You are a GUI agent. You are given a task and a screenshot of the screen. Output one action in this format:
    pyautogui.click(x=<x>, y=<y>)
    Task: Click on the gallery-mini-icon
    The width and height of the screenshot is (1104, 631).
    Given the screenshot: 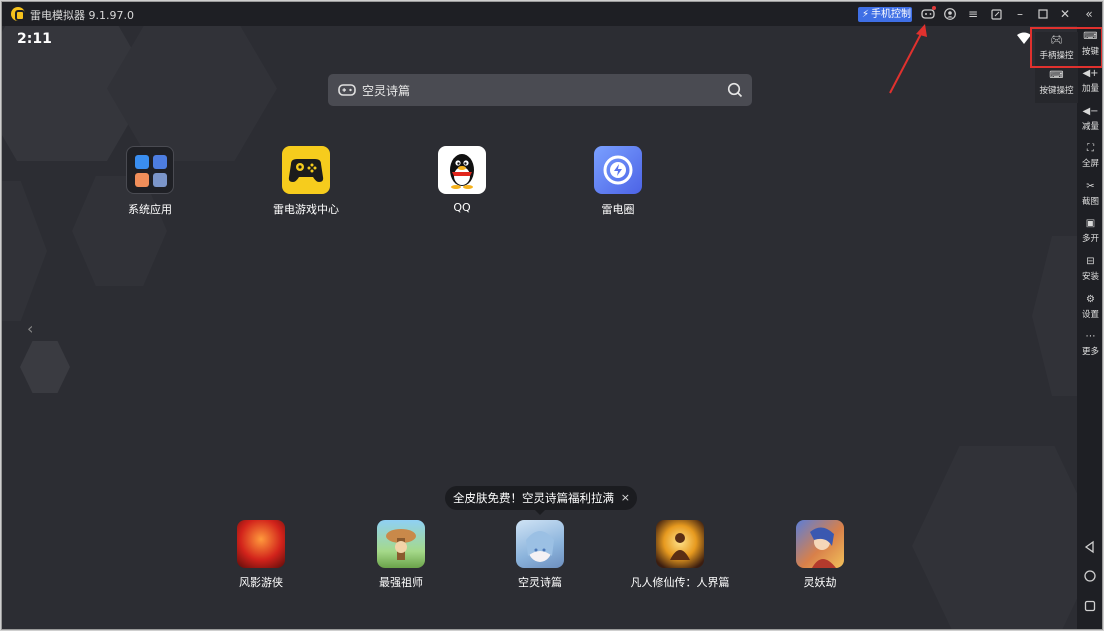 What is the action you would take?
    pyautogui.click(x=142, y=180)
    